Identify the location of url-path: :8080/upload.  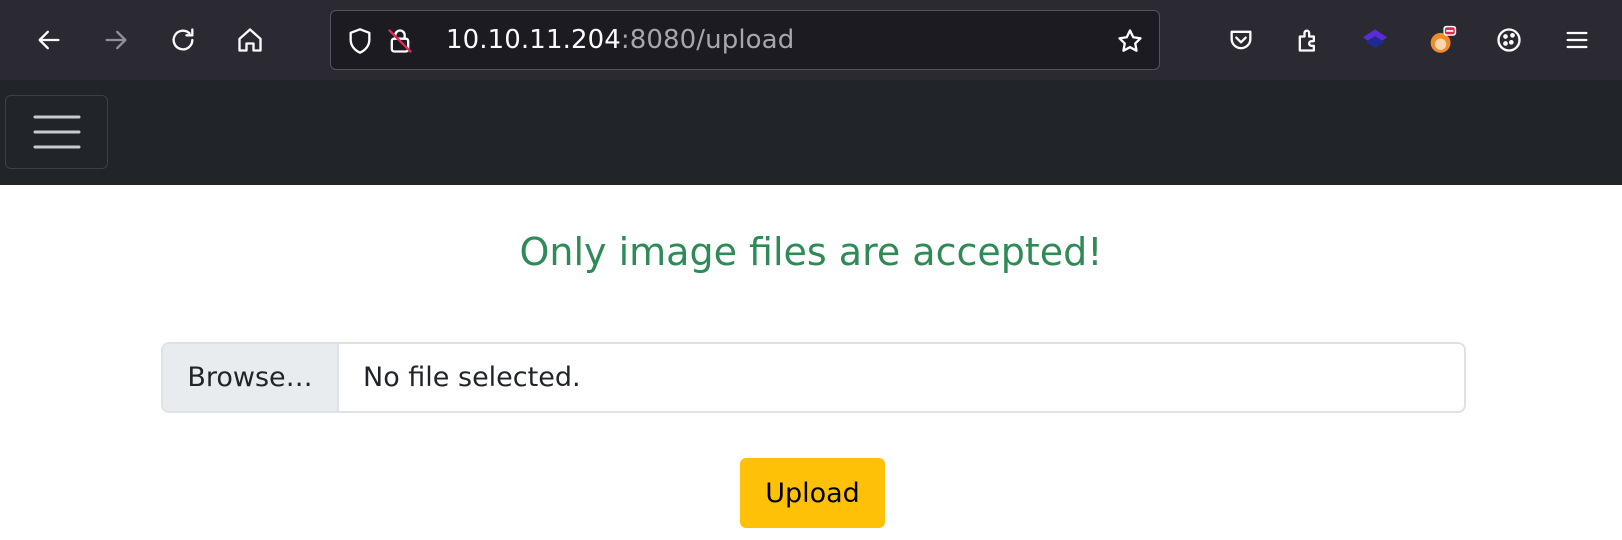
(707, 40).